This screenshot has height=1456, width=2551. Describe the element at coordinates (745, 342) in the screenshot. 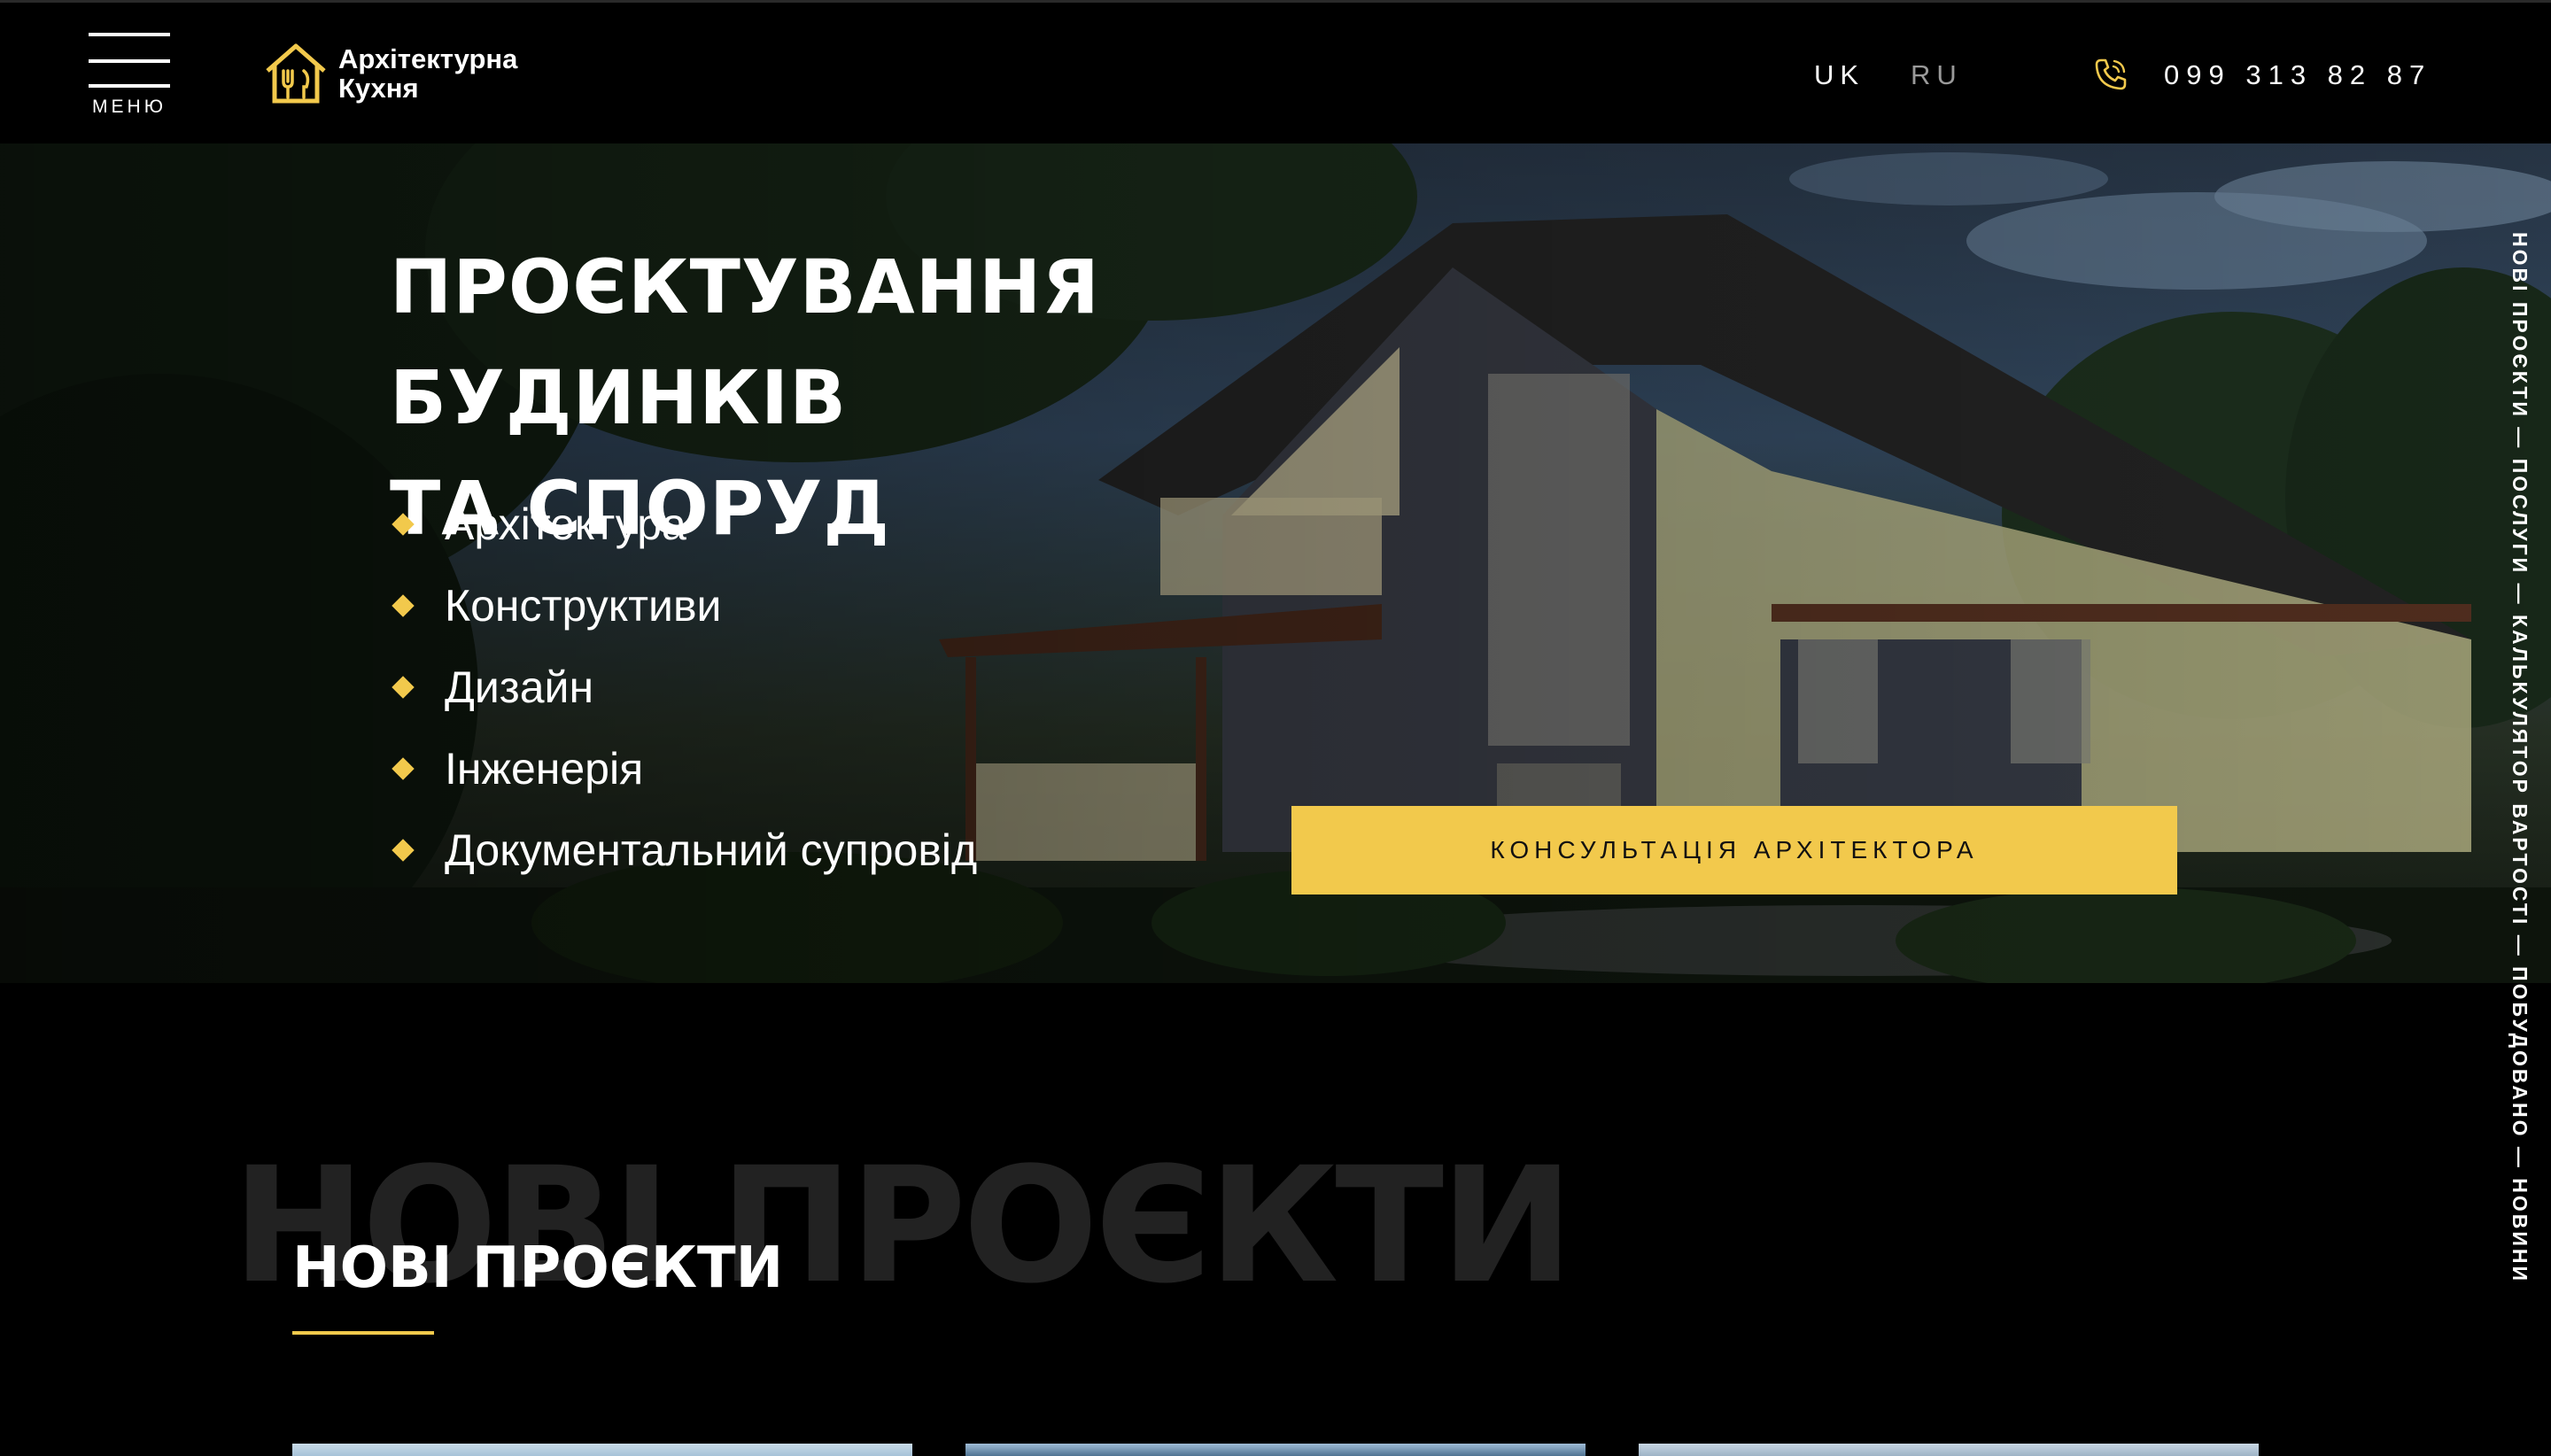

I see `hero-title-line-1: ПРОЄКТУВАННЯ БУДИНКІВ` at that location.